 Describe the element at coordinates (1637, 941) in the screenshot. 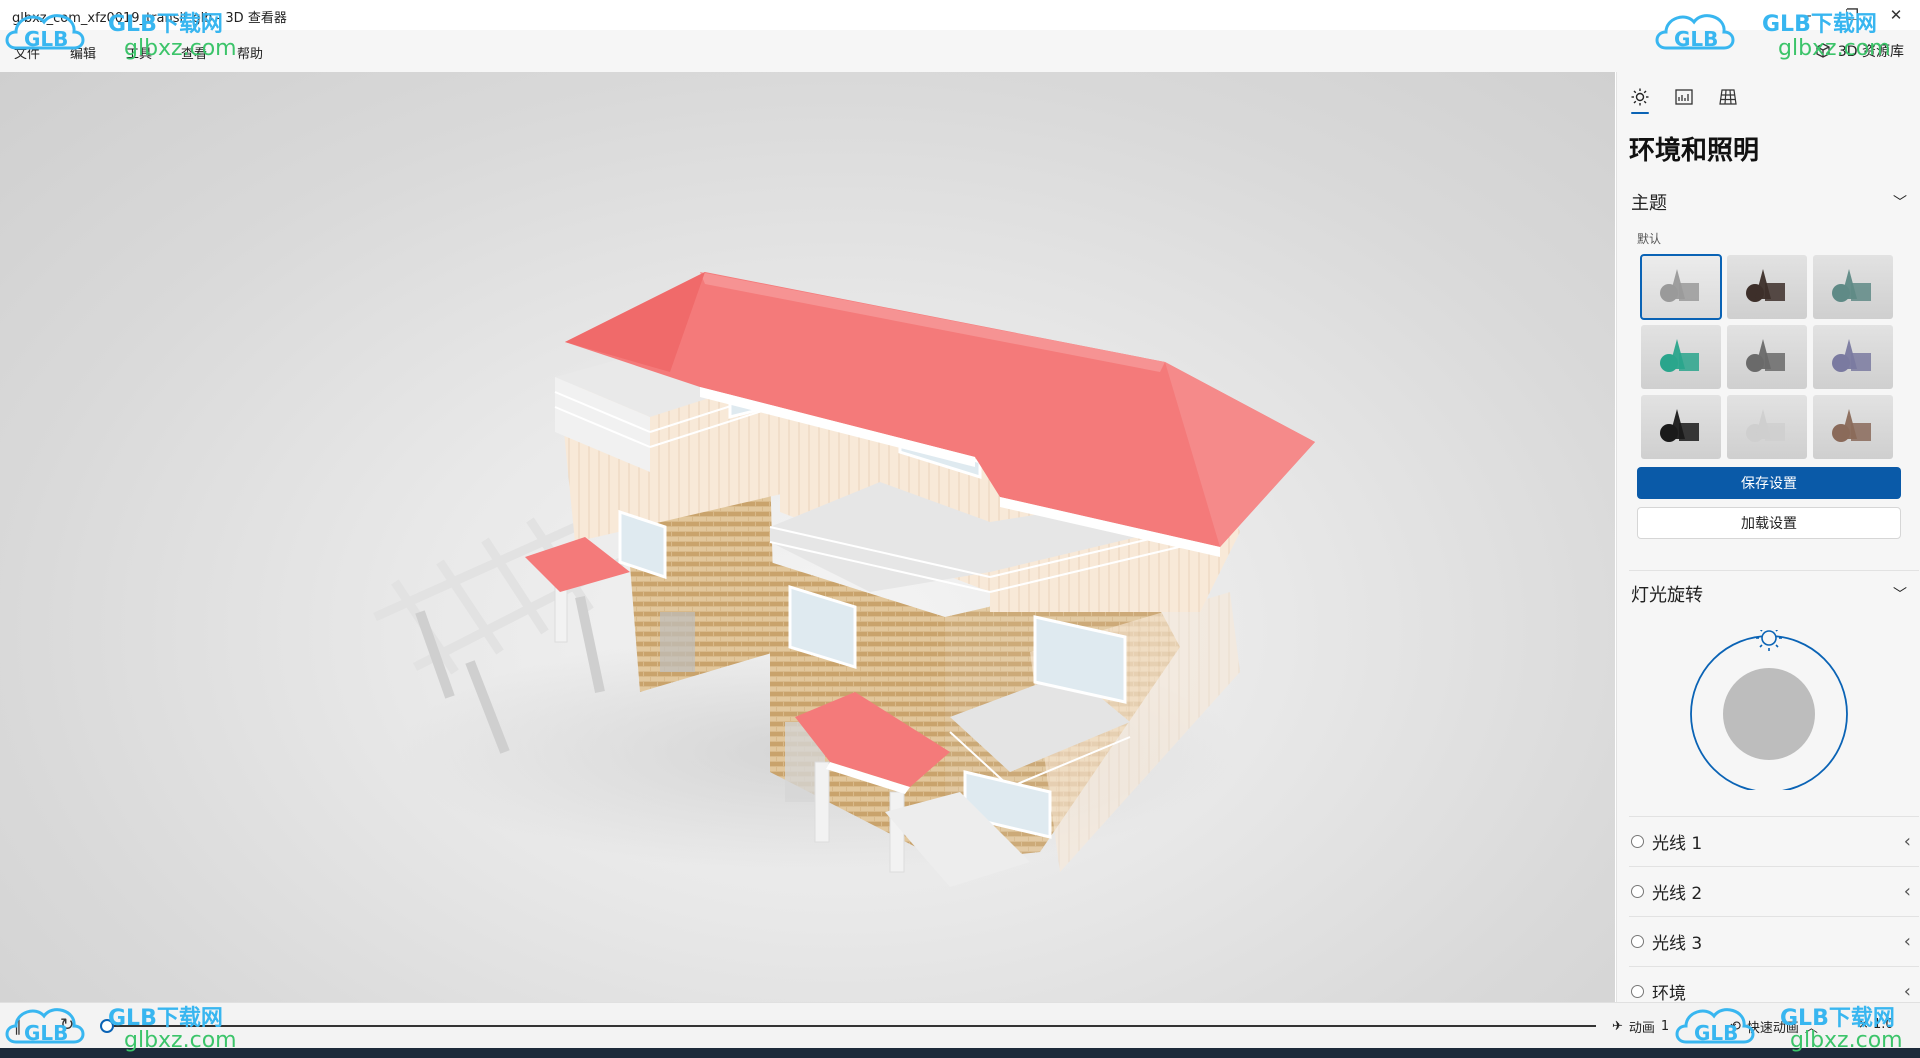

I see `light-3-radio` at that location.